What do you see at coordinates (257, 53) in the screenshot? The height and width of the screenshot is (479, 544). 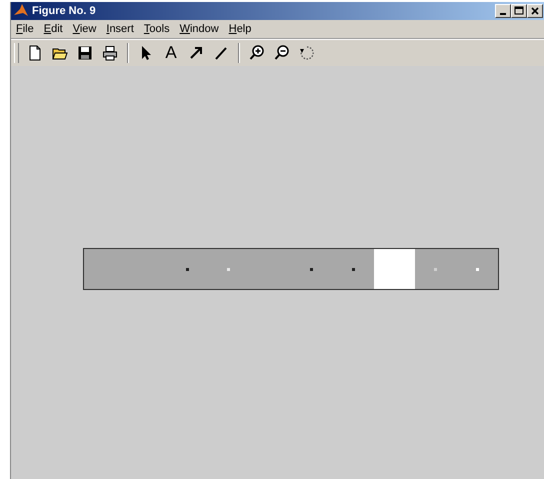 I see `zoom-in-icon` at bounding box center [257, 53].